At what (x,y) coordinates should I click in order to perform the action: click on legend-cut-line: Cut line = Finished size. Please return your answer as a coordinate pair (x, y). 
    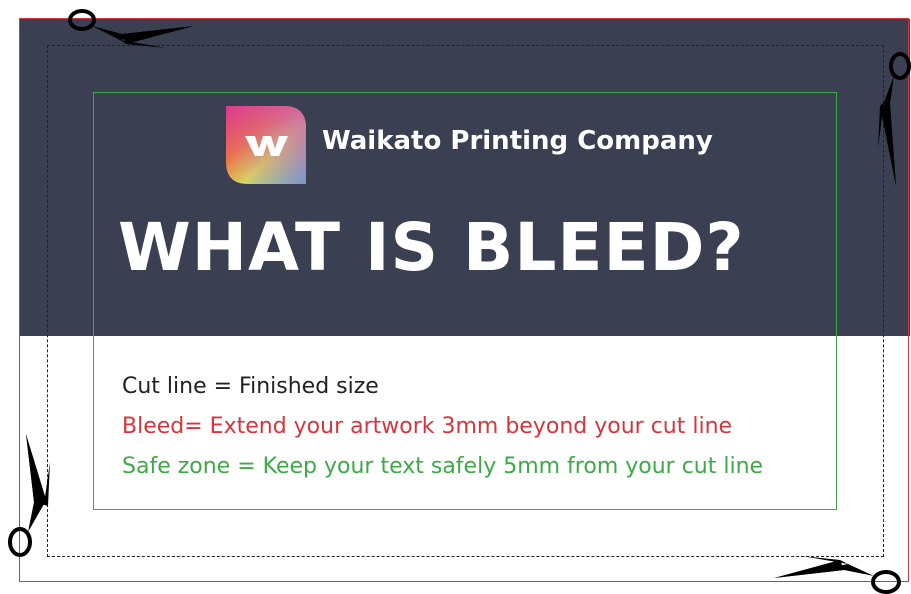
    Looking at the image, I should click on (250, 386).